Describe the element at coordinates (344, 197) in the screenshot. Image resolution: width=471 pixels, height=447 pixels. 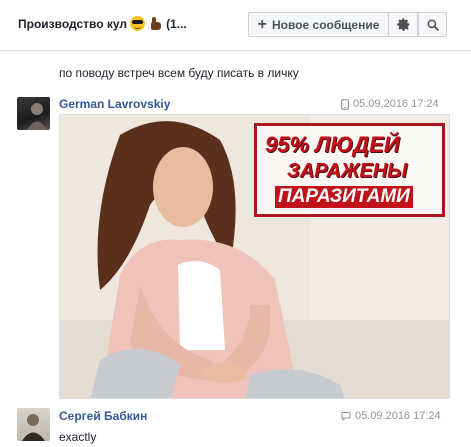
I see `ad-line-3: ПАРАЗИТАМИ` at that location.